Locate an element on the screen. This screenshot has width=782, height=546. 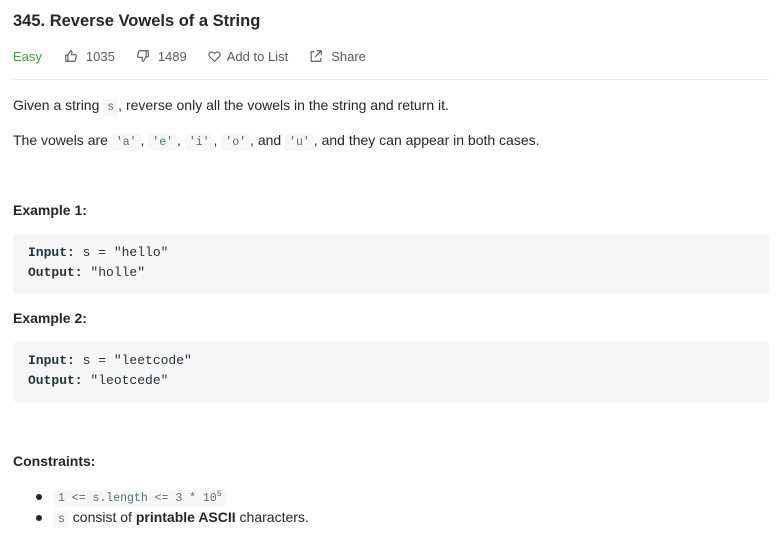
problem-meta-bar: Easy 1035 1489 Add to List Share is located at coordinates (200, 56).